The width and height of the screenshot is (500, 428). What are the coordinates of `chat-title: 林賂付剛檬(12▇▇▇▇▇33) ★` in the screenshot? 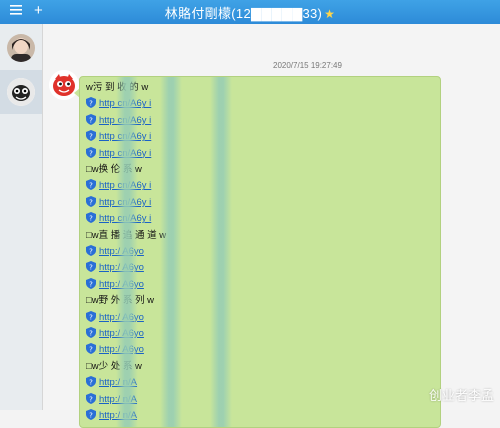 It's located at (250, 12).